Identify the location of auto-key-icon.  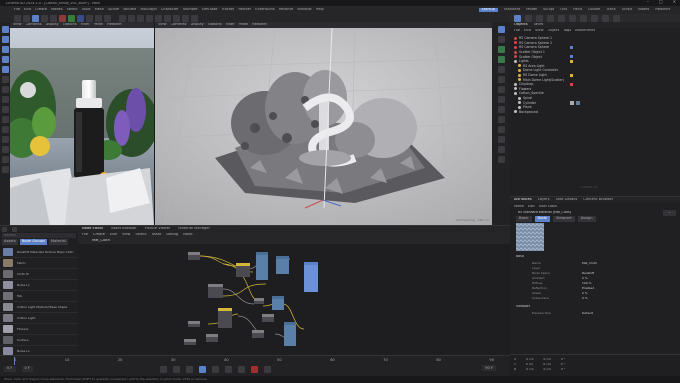
(267, 369).